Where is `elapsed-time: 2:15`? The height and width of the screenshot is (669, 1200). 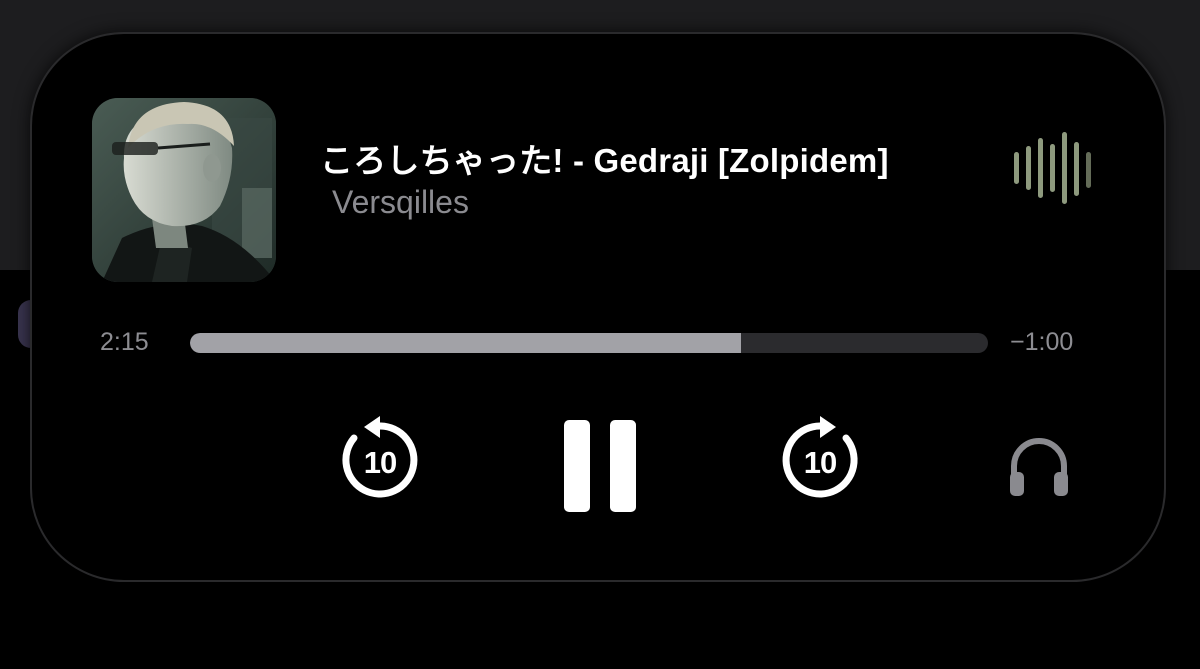 elapsed-time: 2:15 is located at coordinates (124, 342).